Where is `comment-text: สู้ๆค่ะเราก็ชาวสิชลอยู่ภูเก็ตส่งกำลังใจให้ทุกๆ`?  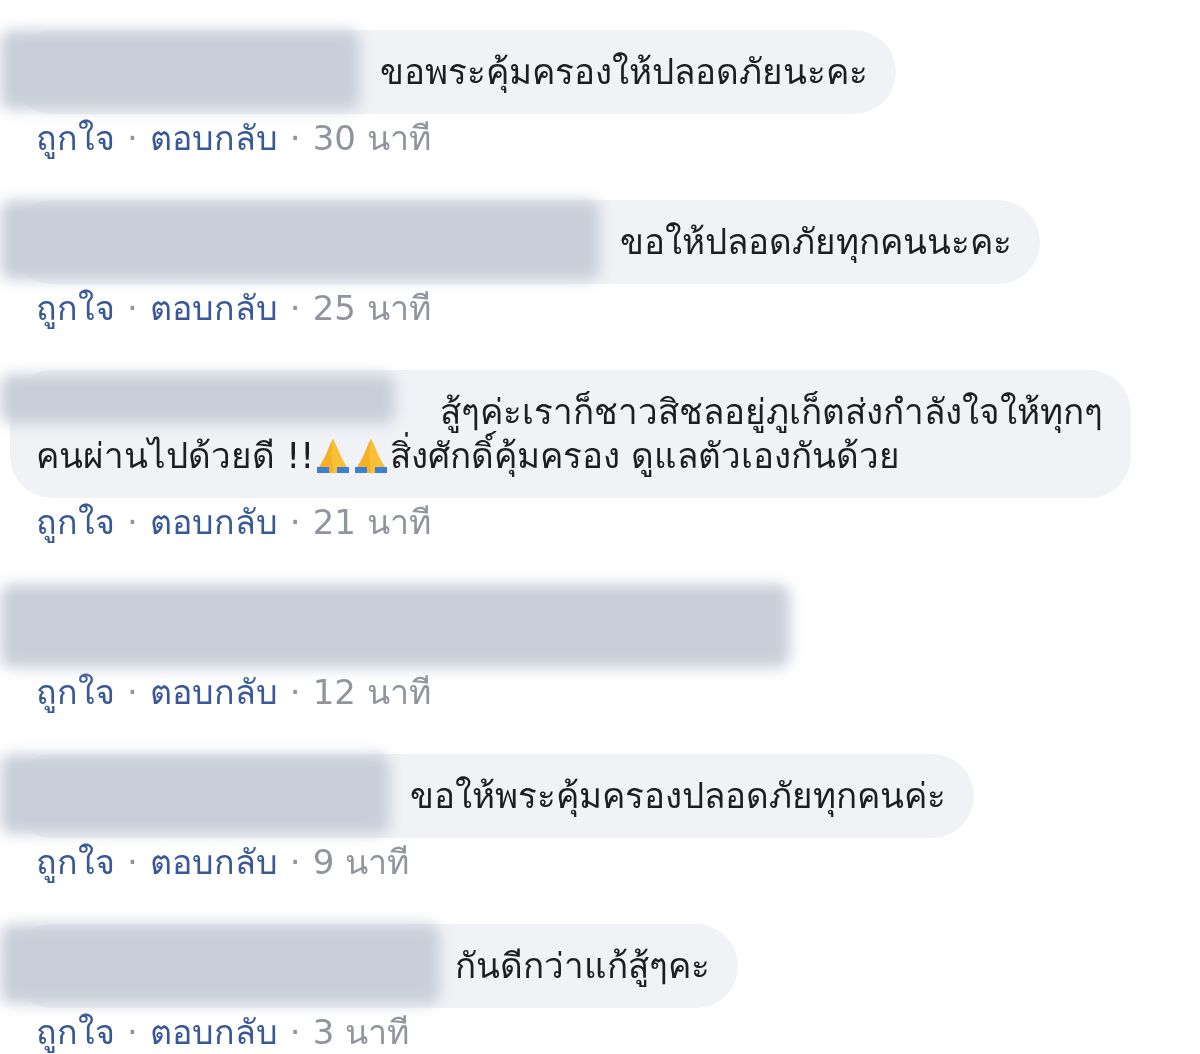 comment-text: สู้ๆค่ะเราก็ชาวสิชลอยู่ภูเก็ตส่งกำลังใจให้ทุกๆ is located at coordinates (771, 411).